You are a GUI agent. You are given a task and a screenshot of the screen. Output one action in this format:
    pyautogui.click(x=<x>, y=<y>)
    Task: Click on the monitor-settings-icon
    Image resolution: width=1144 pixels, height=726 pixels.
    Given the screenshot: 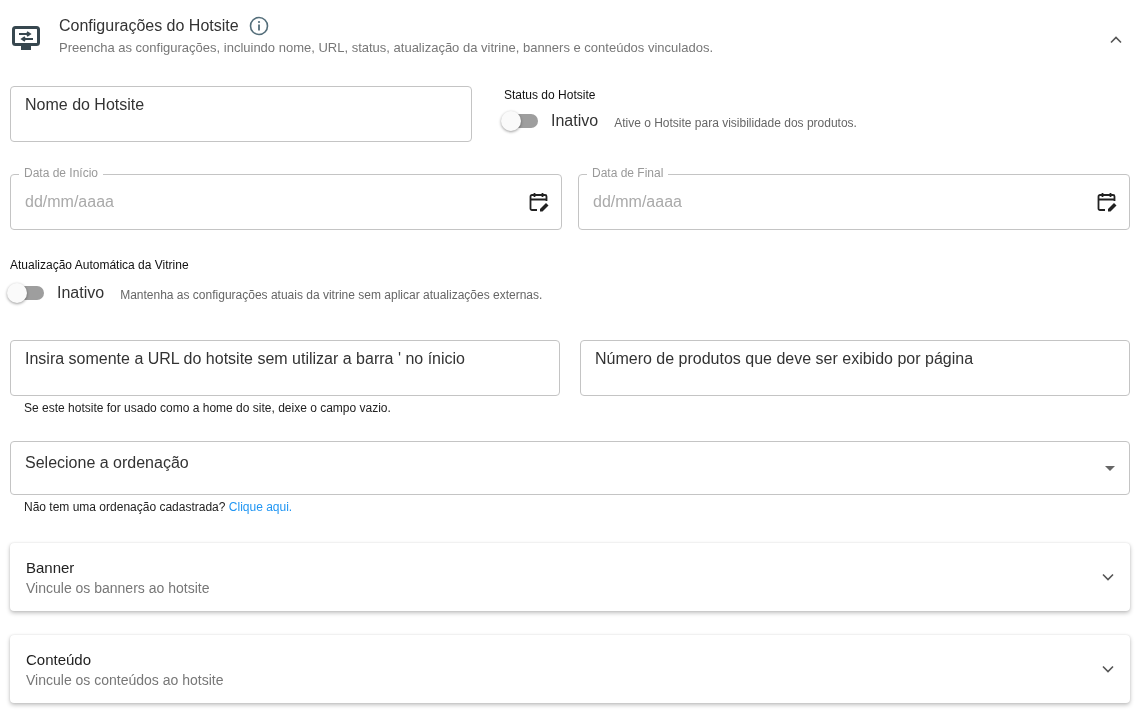 What is the action you would take?
    pyautogui.click(x=26, y=39)
    